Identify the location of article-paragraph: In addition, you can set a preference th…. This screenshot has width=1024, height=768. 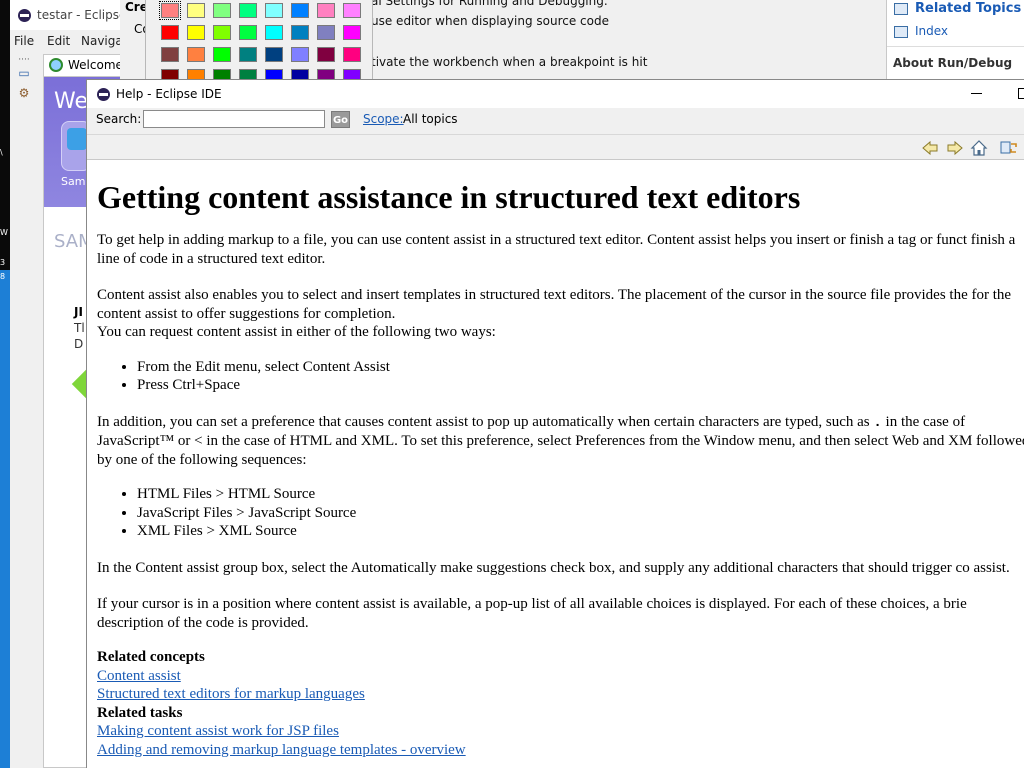
(560, 441).